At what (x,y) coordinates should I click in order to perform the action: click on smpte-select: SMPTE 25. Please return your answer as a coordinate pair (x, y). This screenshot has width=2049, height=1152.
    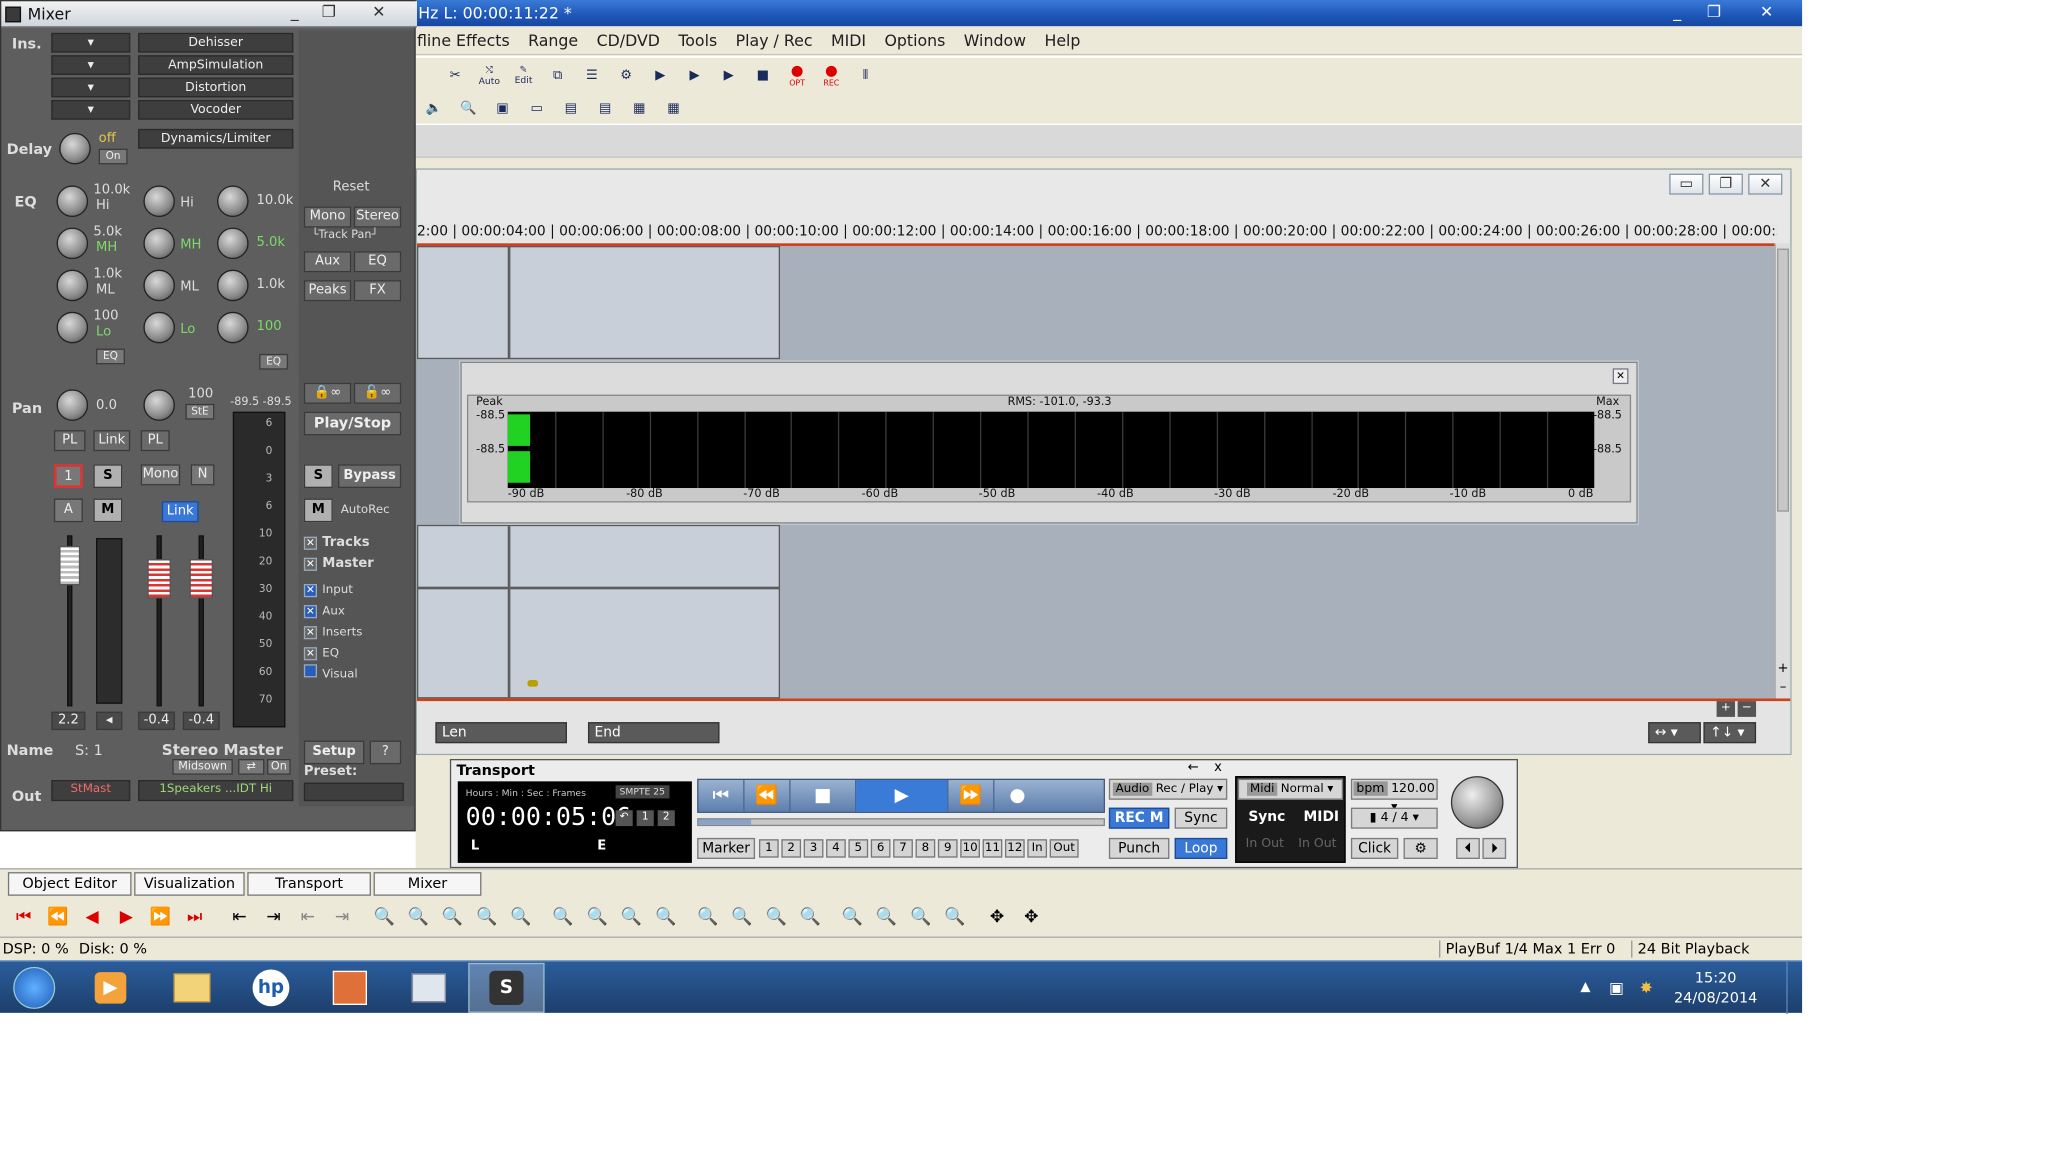
    Looking at the image, I should click on (642, 792).